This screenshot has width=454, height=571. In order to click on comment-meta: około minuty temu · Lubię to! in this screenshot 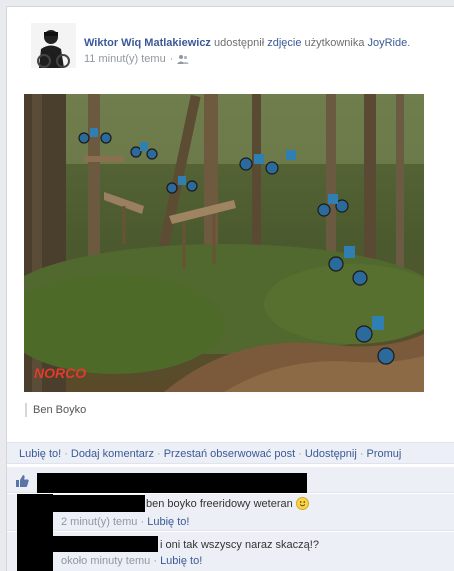, I will do `click(131, 561)`.